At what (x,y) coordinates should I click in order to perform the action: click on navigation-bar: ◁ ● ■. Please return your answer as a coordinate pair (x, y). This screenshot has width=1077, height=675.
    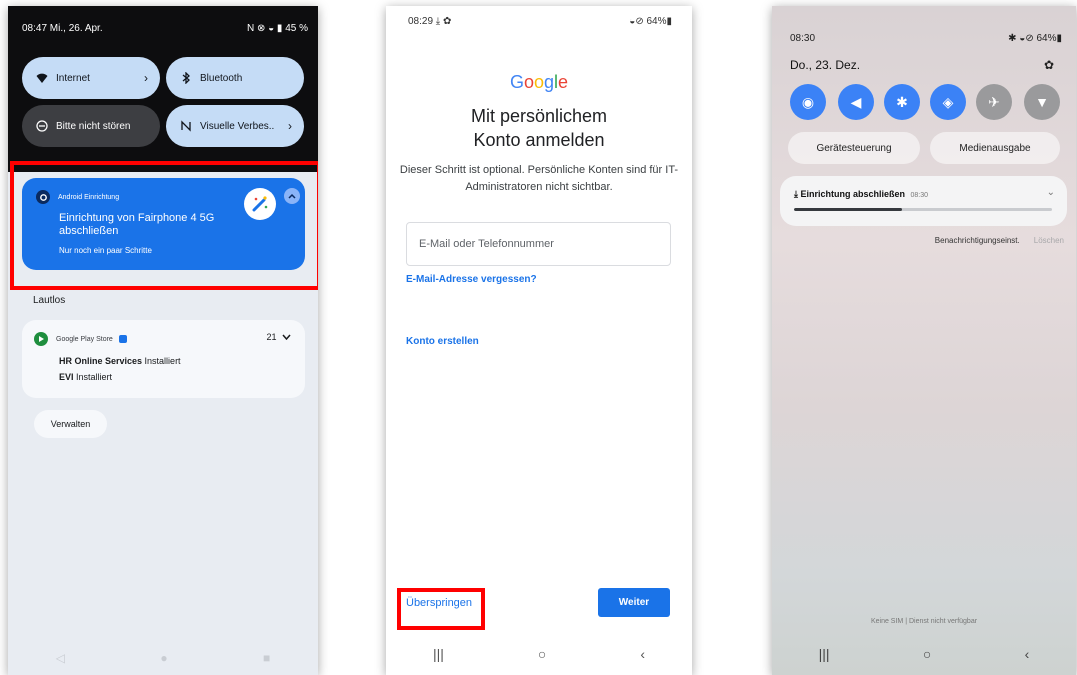
    Looking at the image, I should click on (163, 657).